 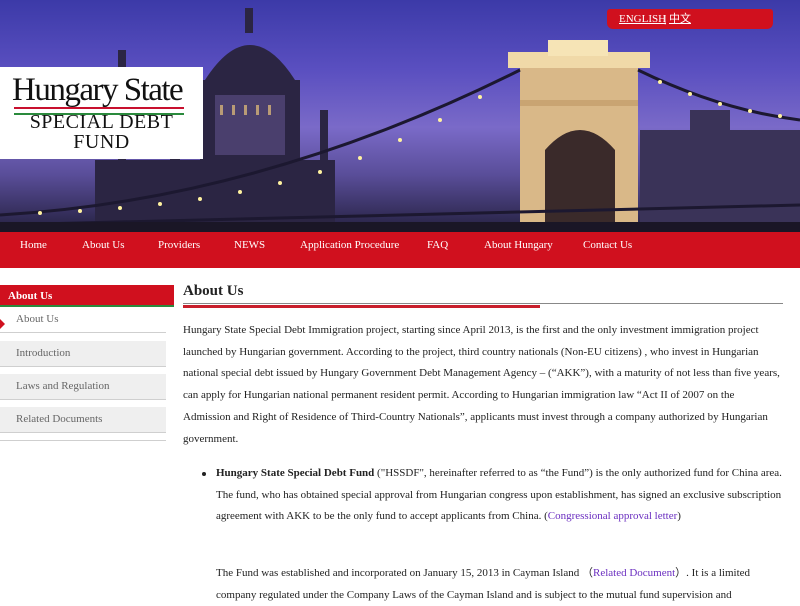 What do you see at coordinates (33, 250) in the screenshot?
I see `nav-home: Home` at bounding box center [33, 250].